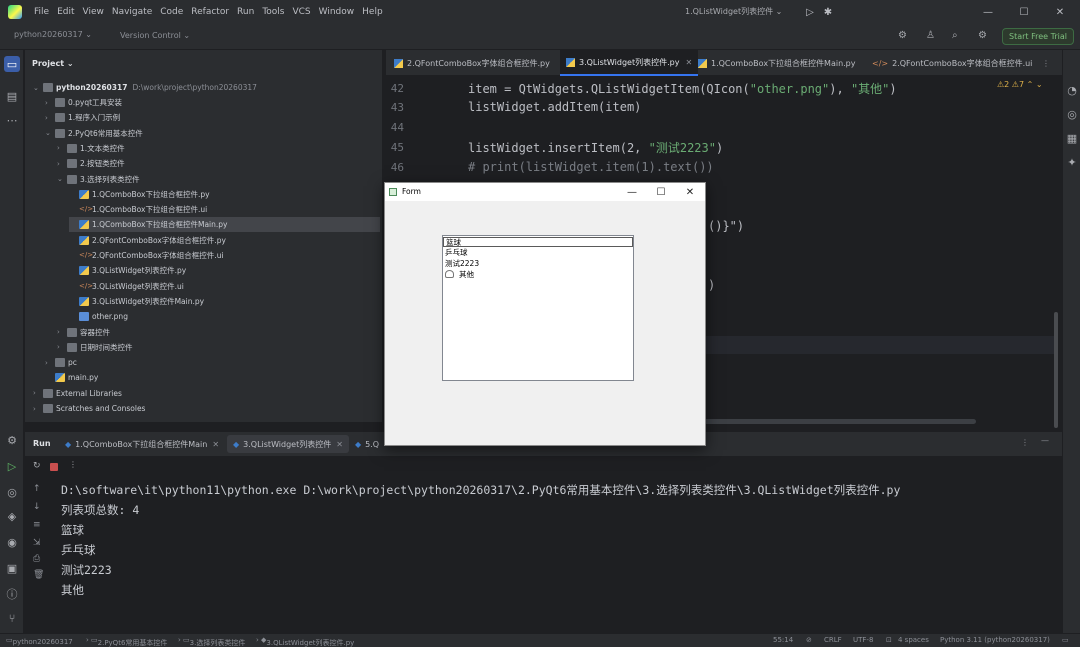  I want to click on run-config-selector: 1.QListWidget列表控件 ⌄, so click(733, 11).